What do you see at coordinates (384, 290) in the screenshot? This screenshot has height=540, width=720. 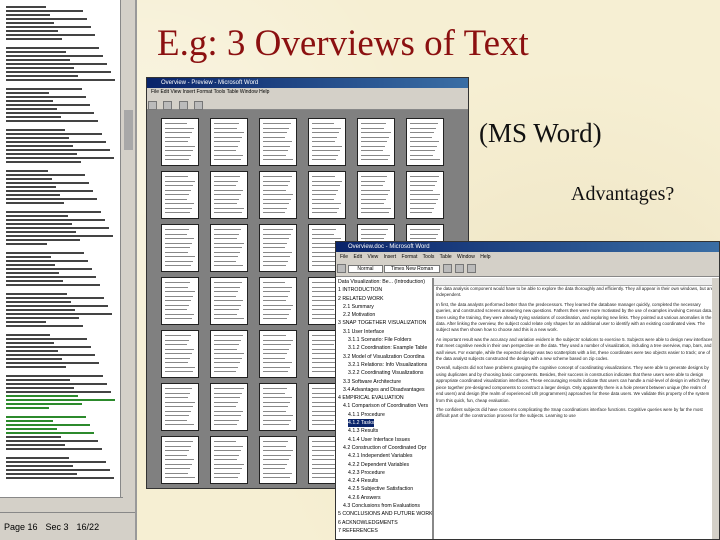 I see `docmap-item: 1 INTRODUCTION` at bounding box center [384, 290].